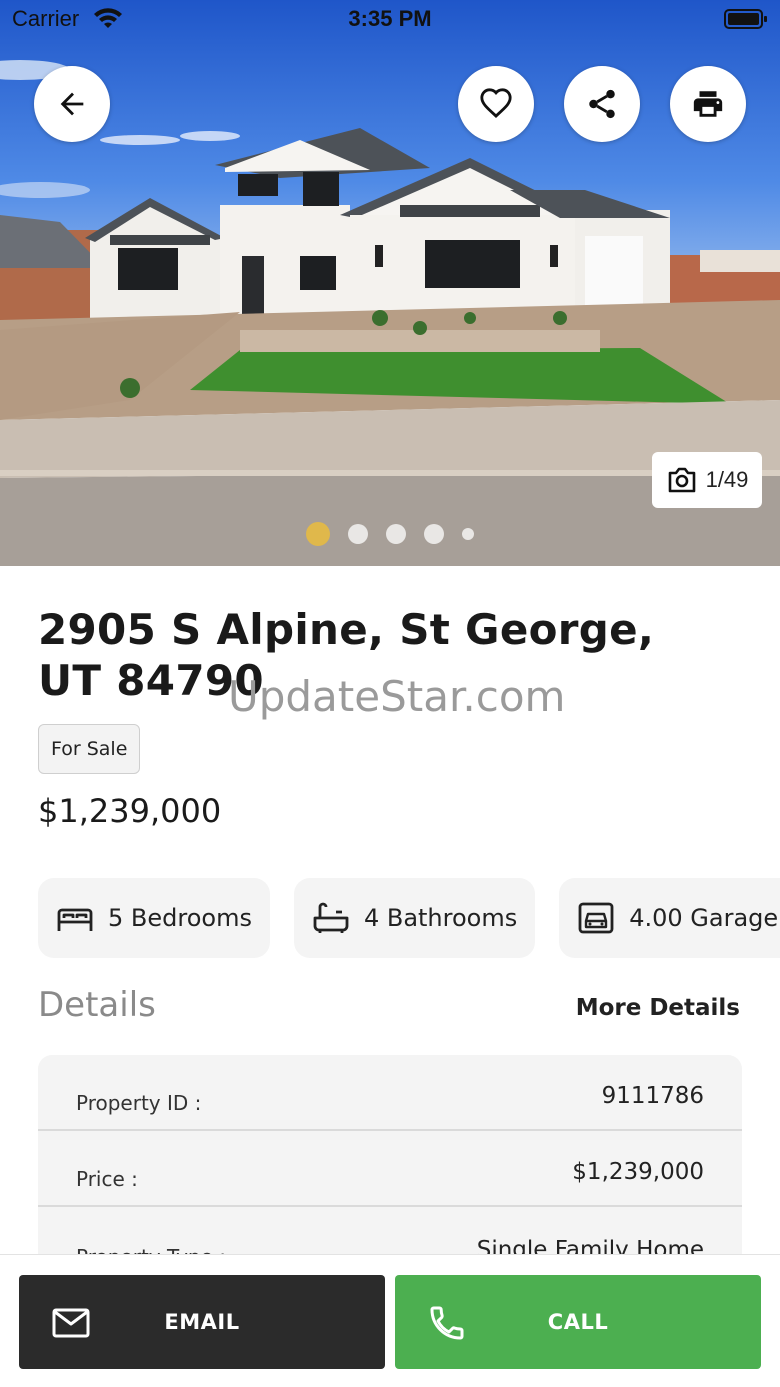 This screenshot has height=1387, width=780. I want to click on car-icon, so click(596, 918).